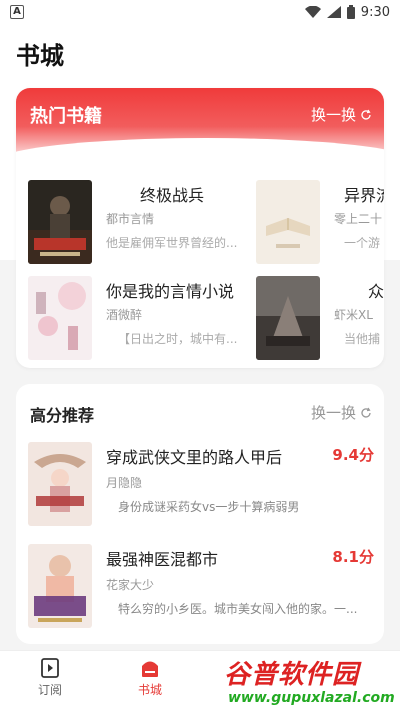 Image resolution: width=400 pixels, height=712 pixels. Describe the element at coordinates (130, 219) in the screenshot. I see `book-author: 都市言情` at that location.